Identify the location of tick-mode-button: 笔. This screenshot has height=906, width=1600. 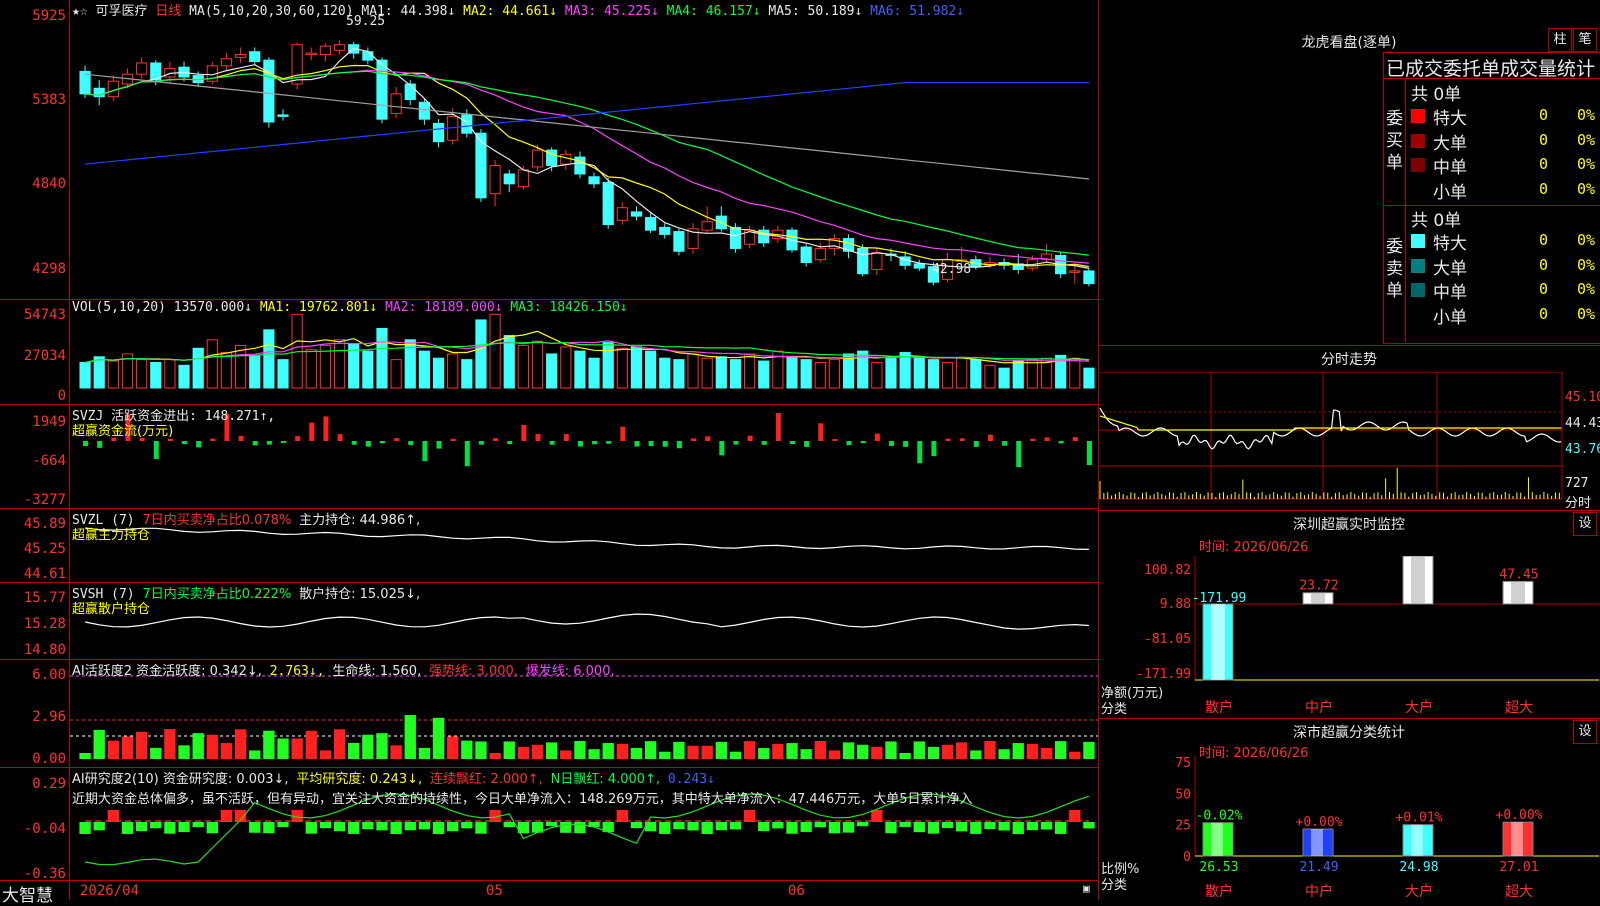
(1585, 40).